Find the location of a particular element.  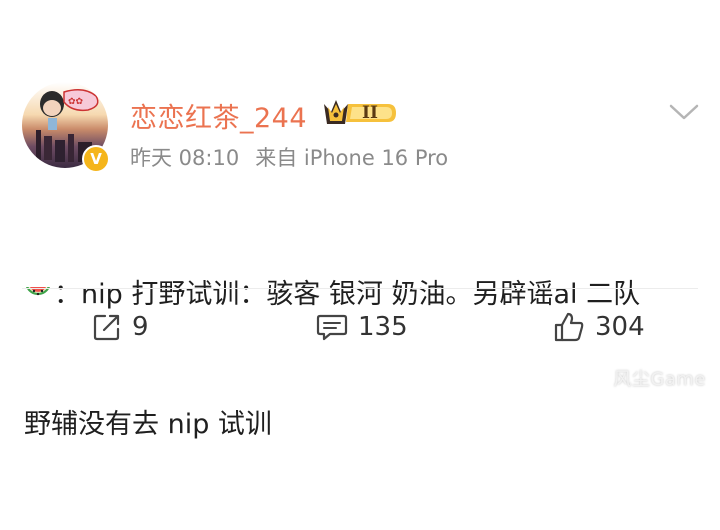

comment-button: 135 is located at coordinates (362, 327).